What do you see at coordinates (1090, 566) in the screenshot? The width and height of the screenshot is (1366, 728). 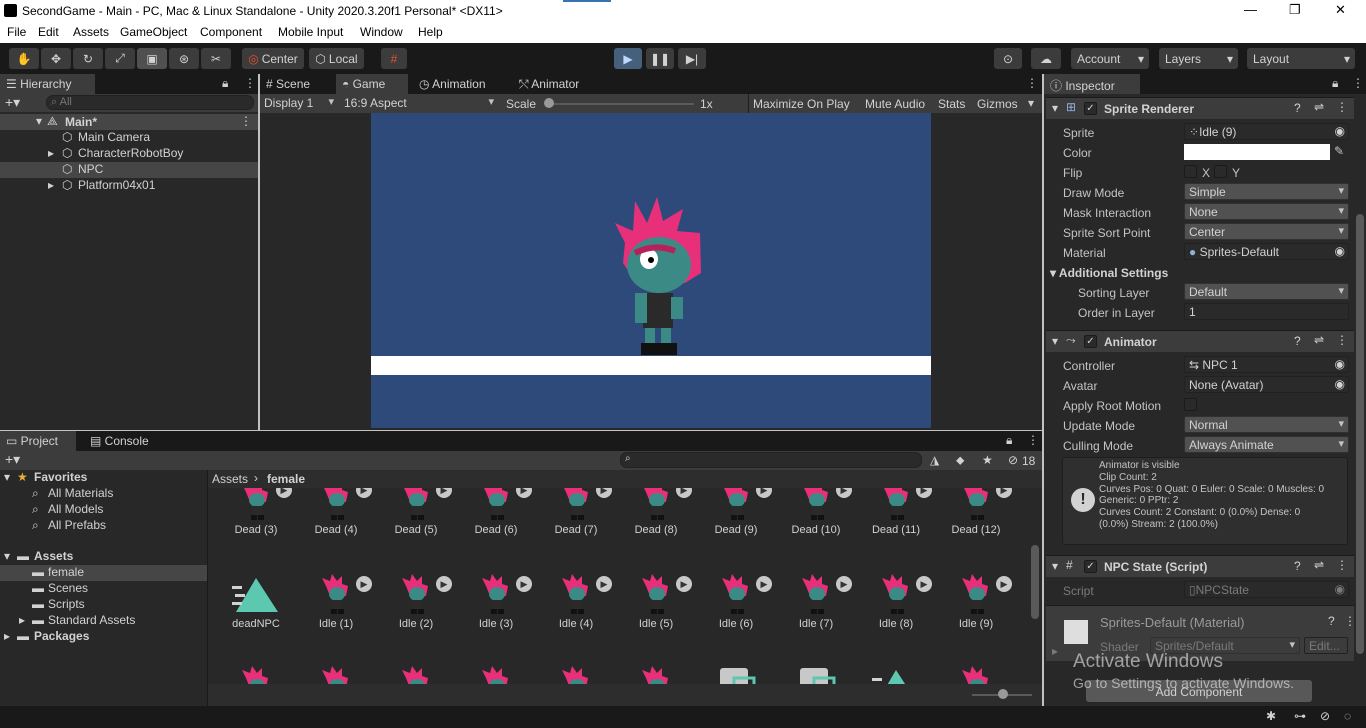 I see `npc-state-enabled-checkbox: ✓` at bounding box center [1090, 566].